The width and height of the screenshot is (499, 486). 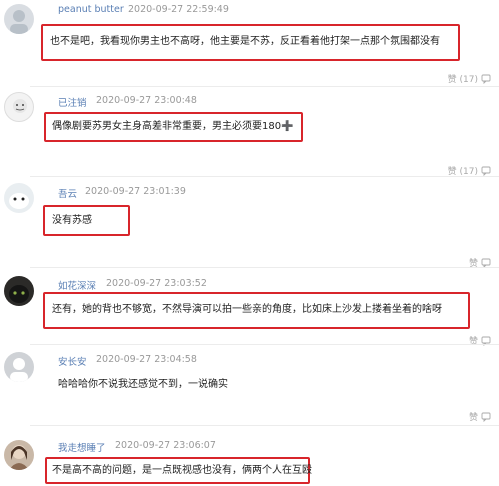 I want to click on comment-timestamp: 2020-09-27 23:00:48, so click(x=146, y=100).